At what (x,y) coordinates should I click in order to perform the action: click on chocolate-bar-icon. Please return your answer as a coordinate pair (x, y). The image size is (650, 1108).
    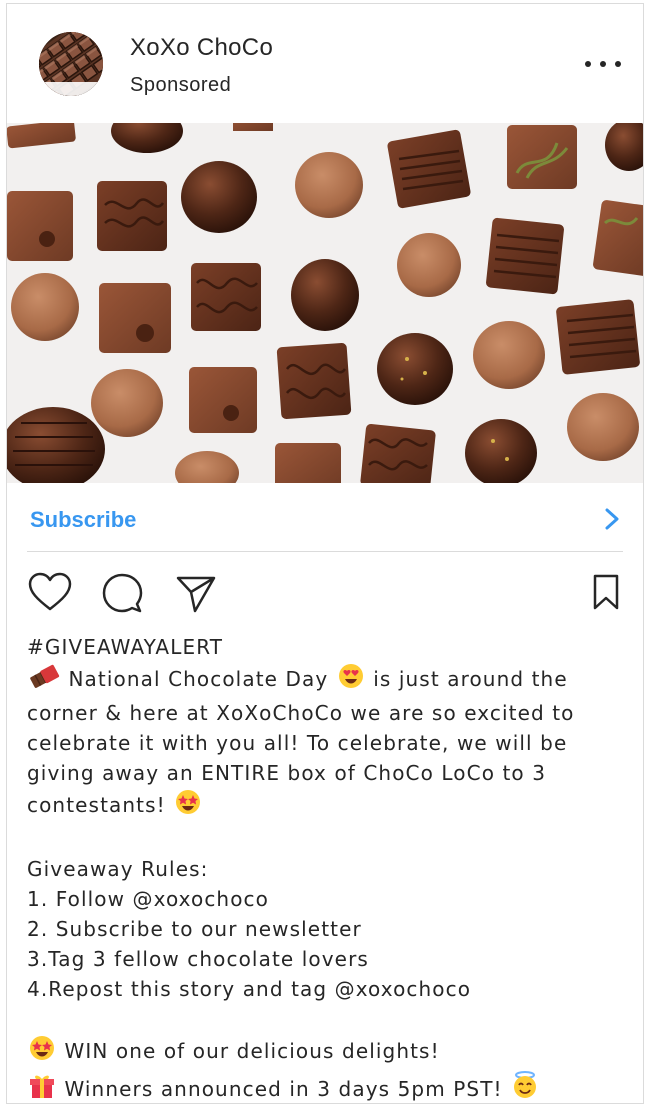
    Looking at the image, I should click on (44, 681).